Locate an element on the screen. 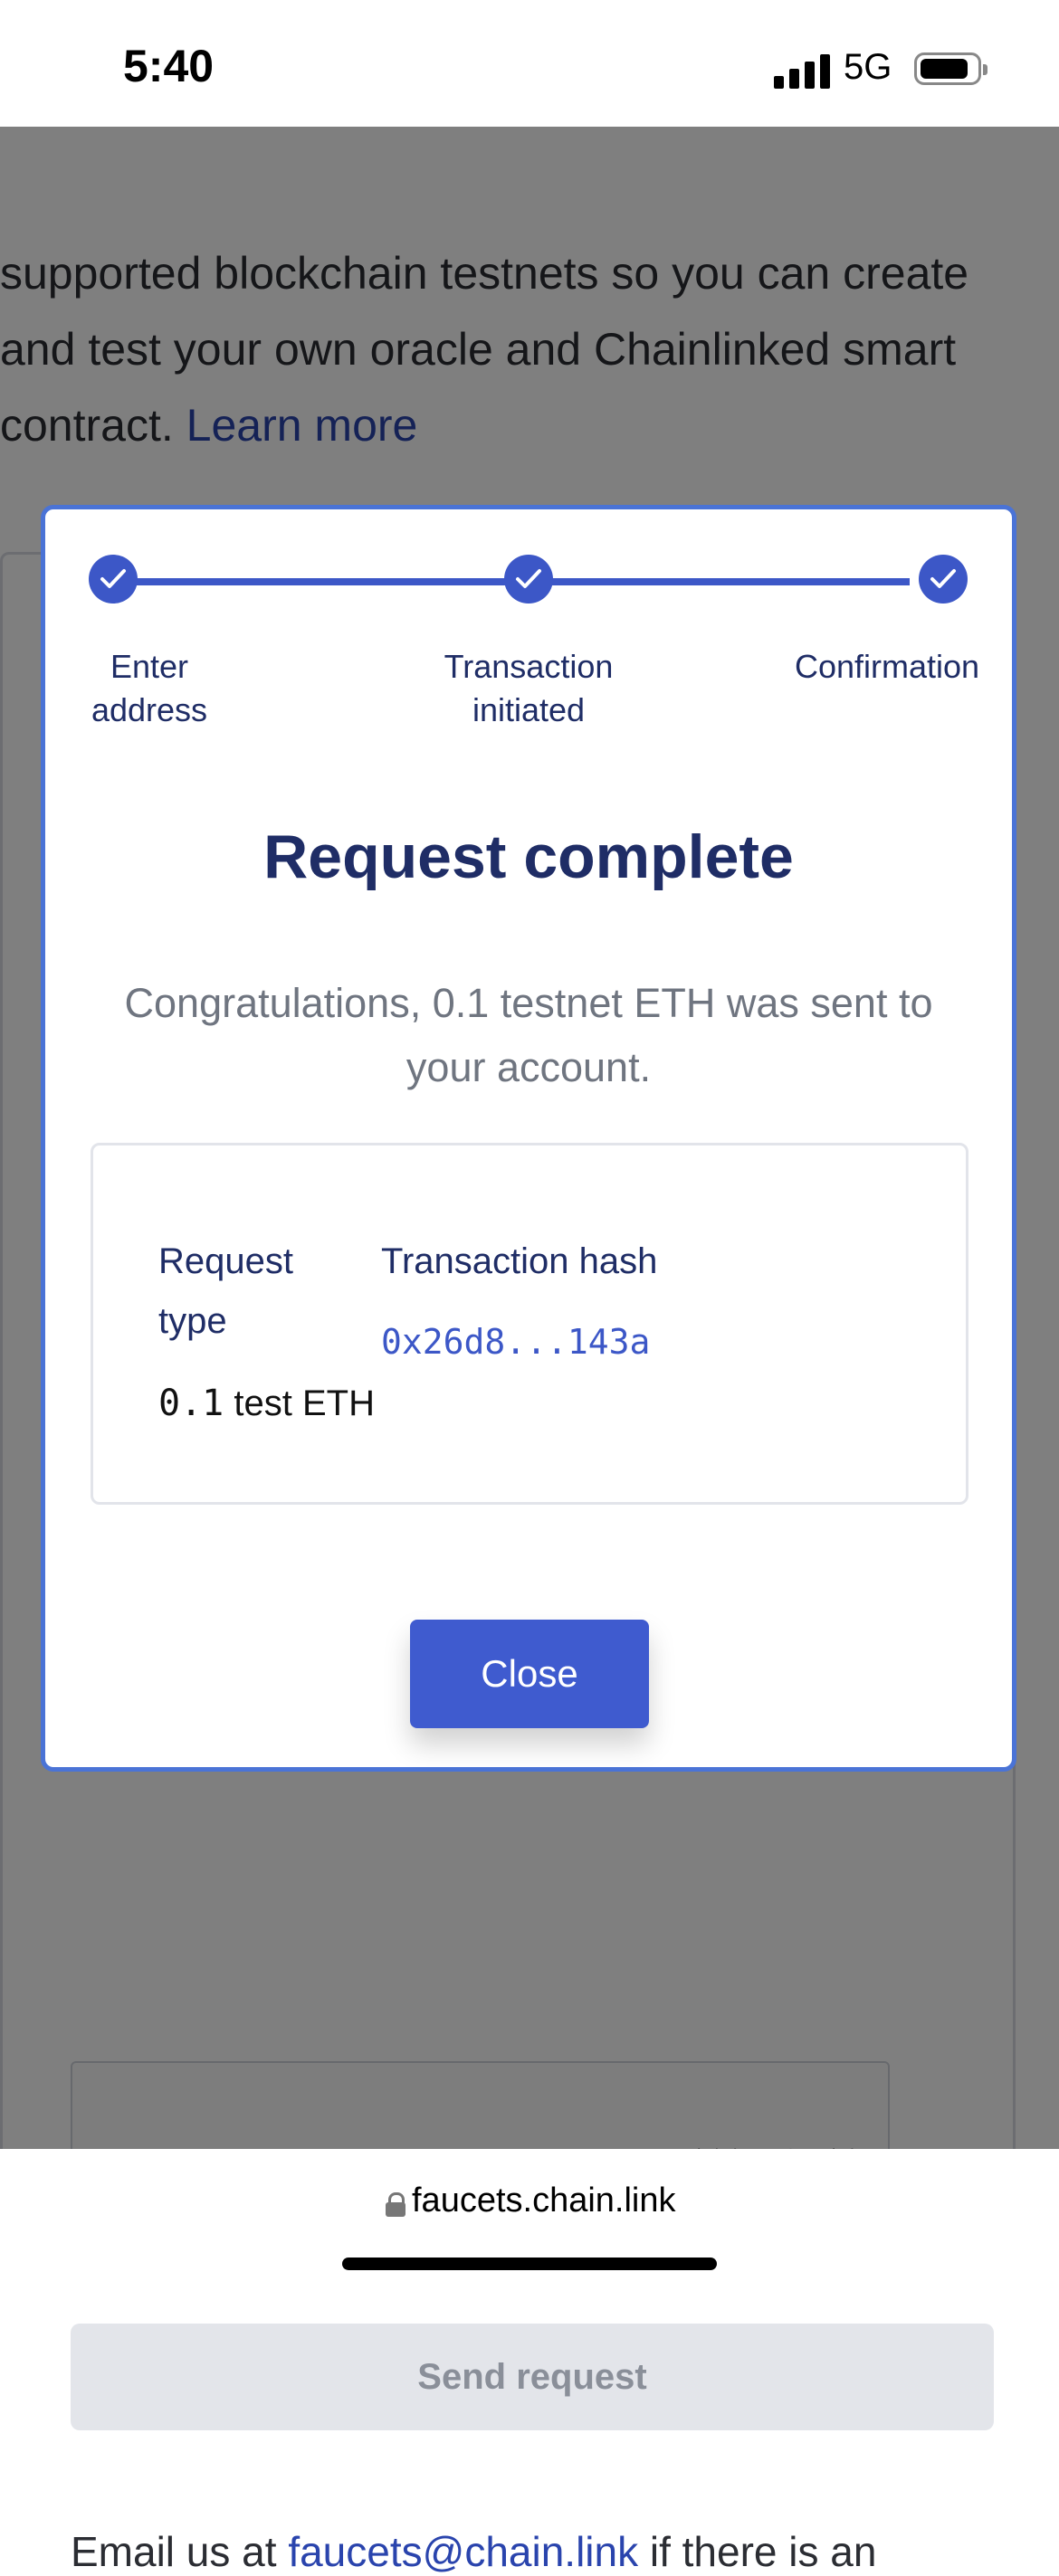 This screenshot has width=1059, height=2576. modal-title: Request complete is located at coordinates (528, 857).